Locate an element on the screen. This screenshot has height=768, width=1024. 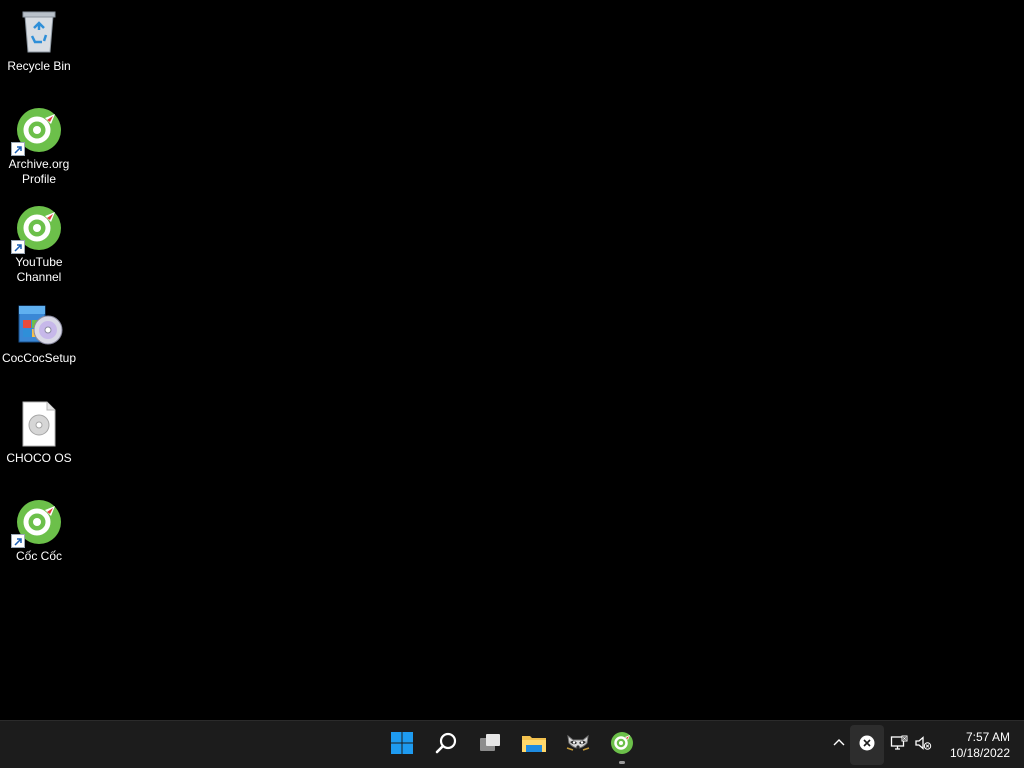
desktop-icon-label: CHOCO OS is located at coordinates (39, 458).